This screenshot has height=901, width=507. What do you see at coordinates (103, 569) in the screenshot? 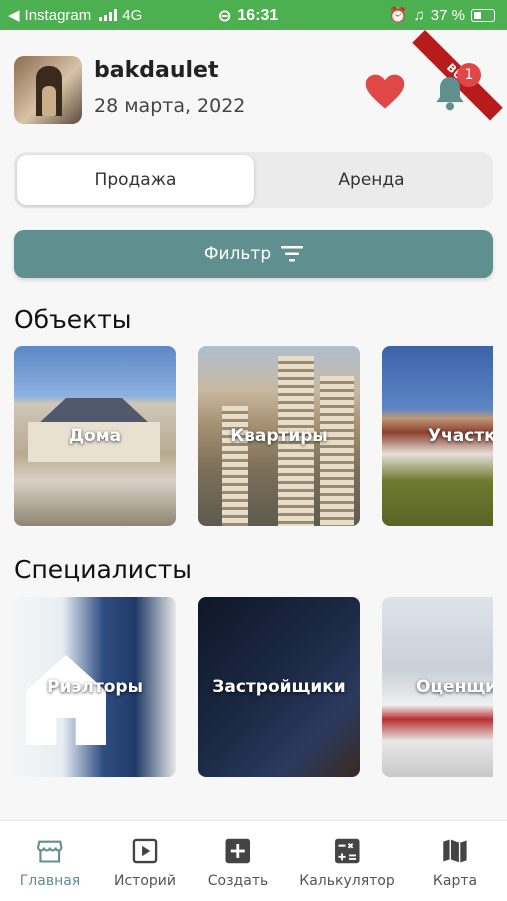
I see `specialists-section-title: Специалисты` at bounding box center [103, 569].